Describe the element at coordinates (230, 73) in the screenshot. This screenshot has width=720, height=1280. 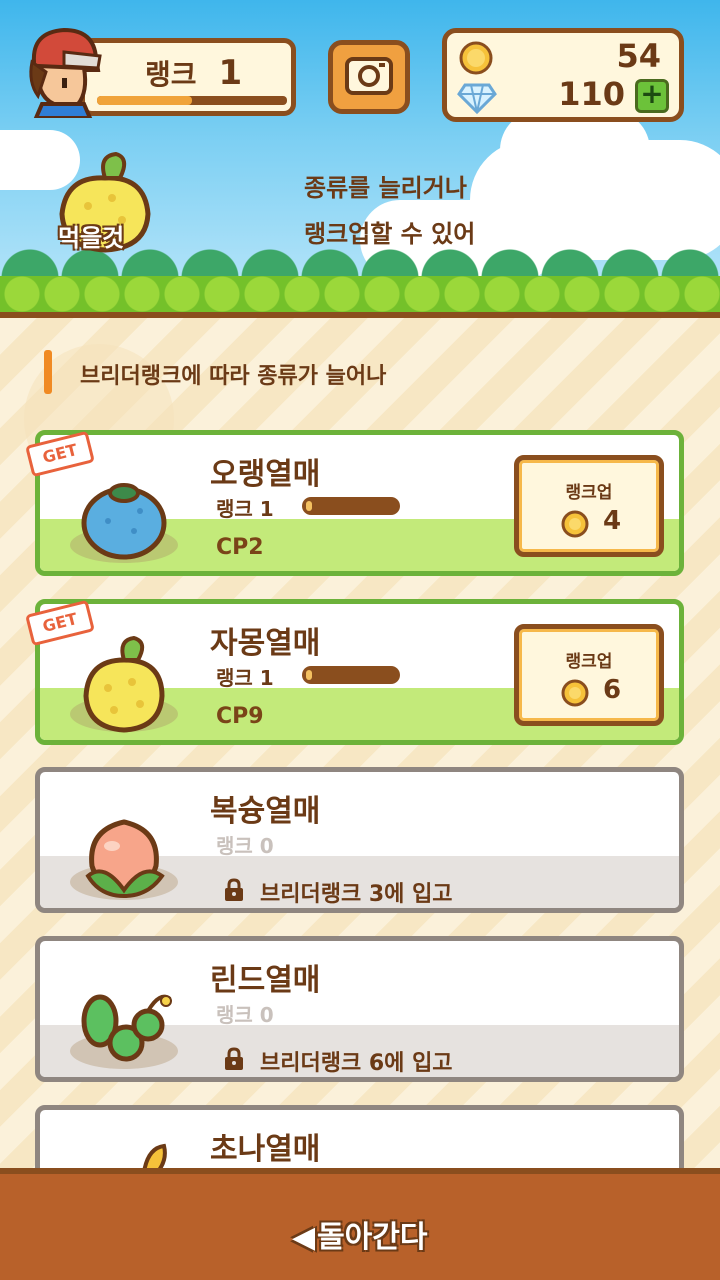
I see `player-rank-value: 1` at that location.